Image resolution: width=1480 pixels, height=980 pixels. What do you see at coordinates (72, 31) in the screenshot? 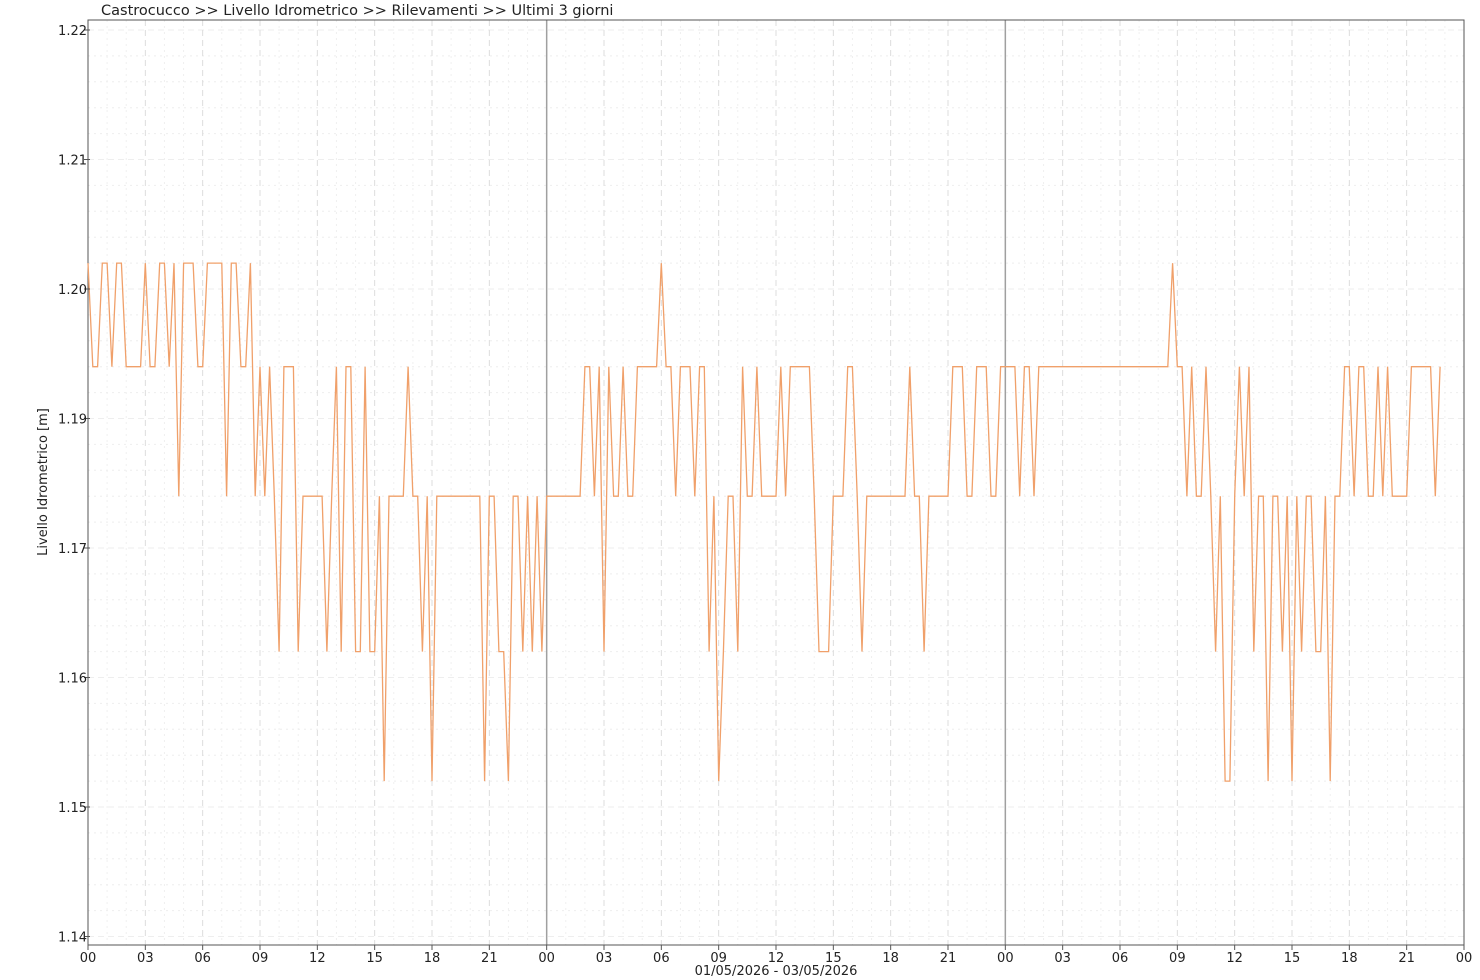
I see `y-tick-label: 1.22` at bounding box center [72, 31].